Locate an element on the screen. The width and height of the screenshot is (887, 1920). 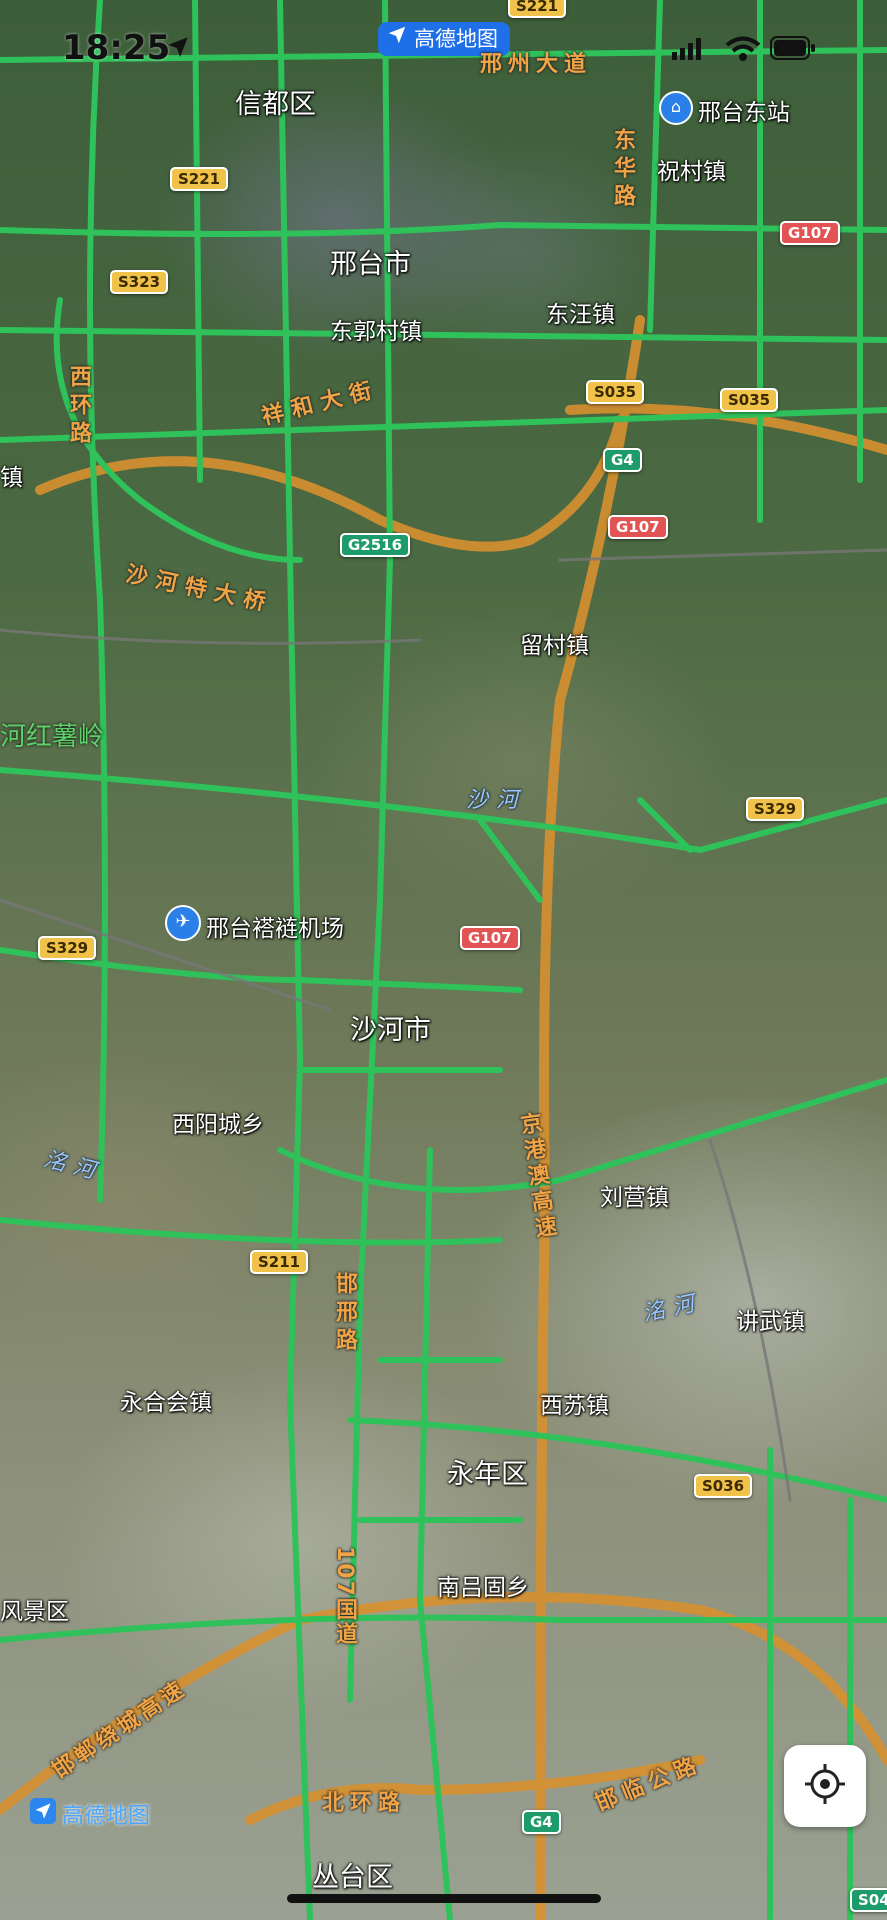
shield-g2516: G2516 is located at coordinates (375, 545).